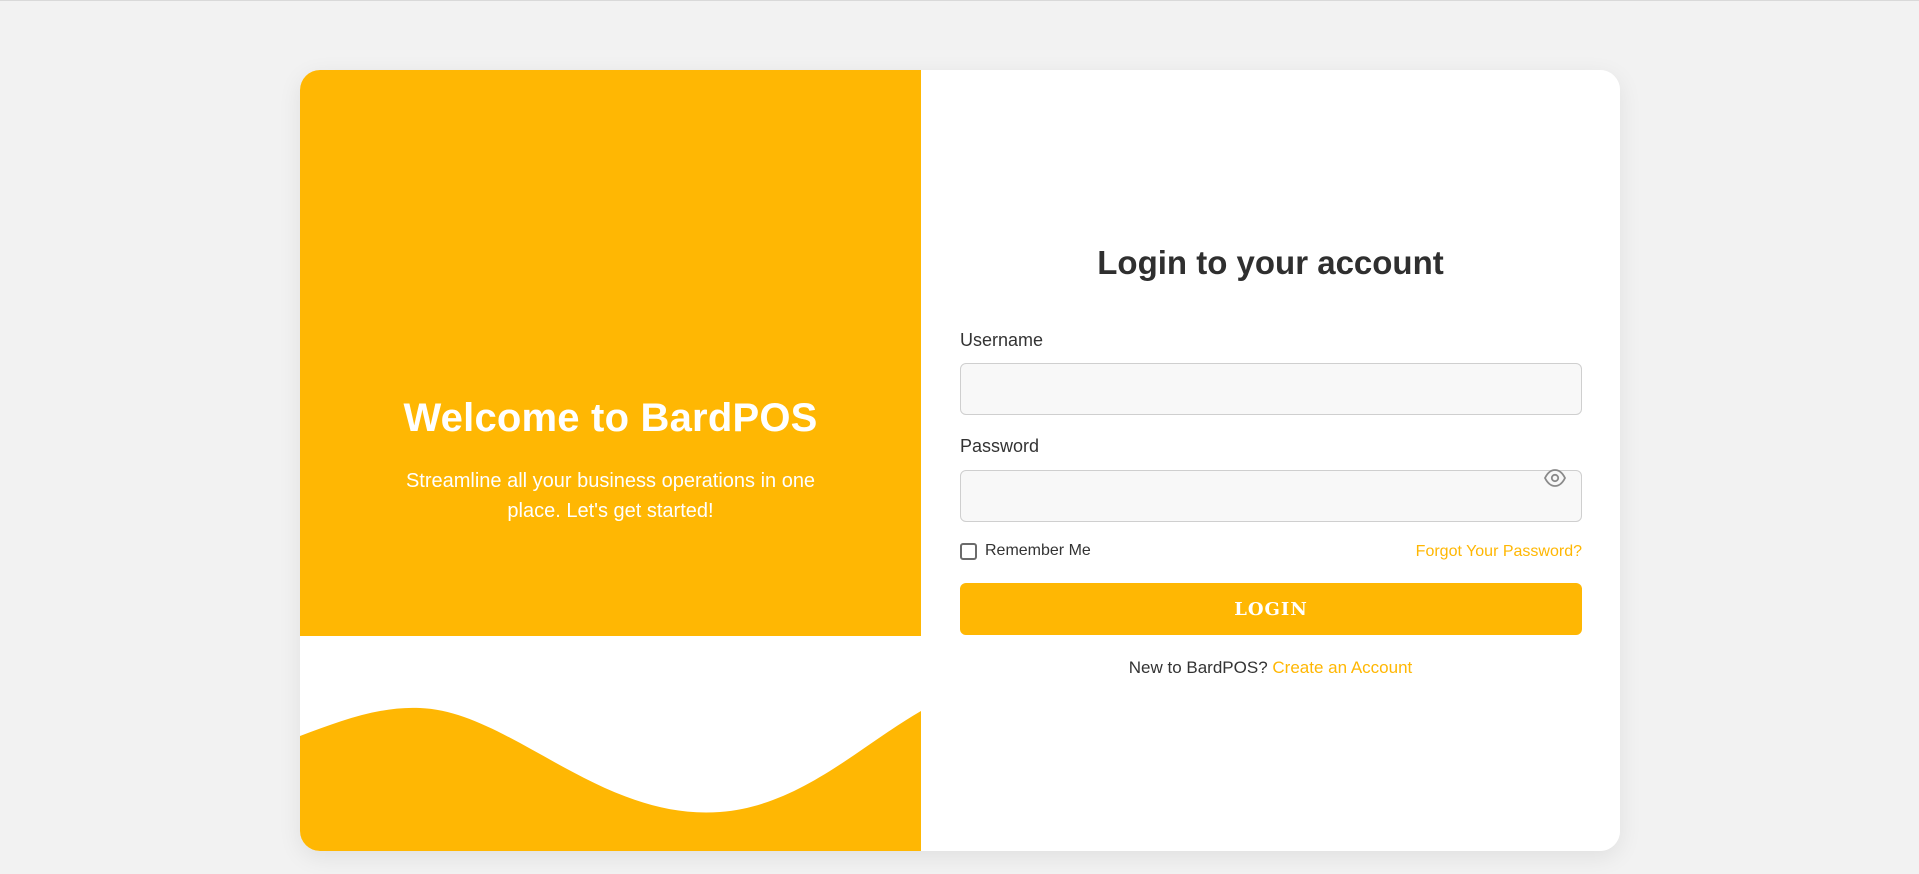 The height and width of the screenshot is (874, 1919). I want to click on password-label: Password, so click(1000, 446).